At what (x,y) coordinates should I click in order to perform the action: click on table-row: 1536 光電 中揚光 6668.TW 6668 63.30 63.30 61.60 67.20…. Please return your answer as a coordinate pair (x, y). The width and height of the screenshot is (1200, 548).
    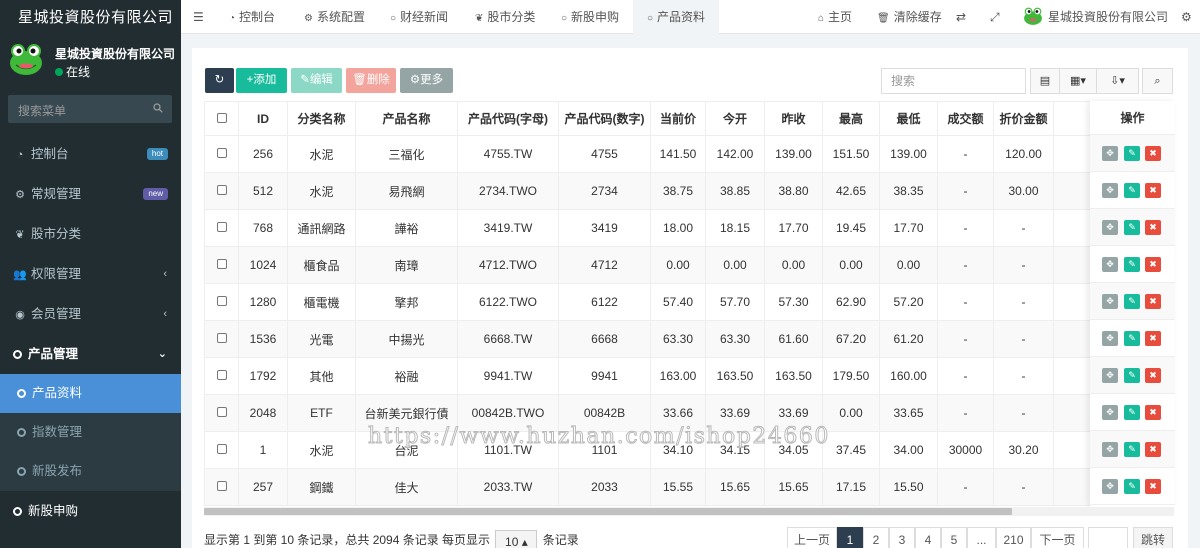
    Looking at the image, I should click on (689, 339).